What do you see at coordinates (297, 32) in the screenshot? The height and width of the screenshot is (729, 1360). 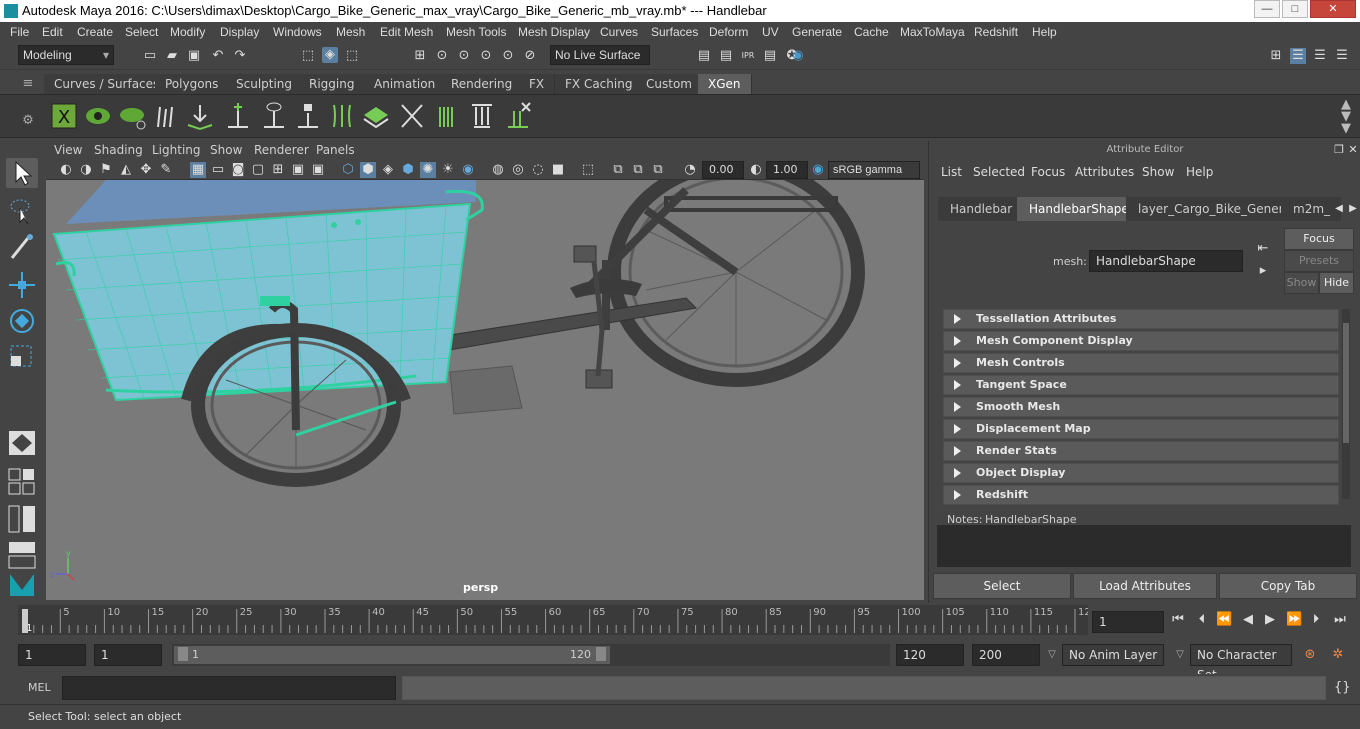 I see `menu-windows: Windows` at bounding box center [297, 32].